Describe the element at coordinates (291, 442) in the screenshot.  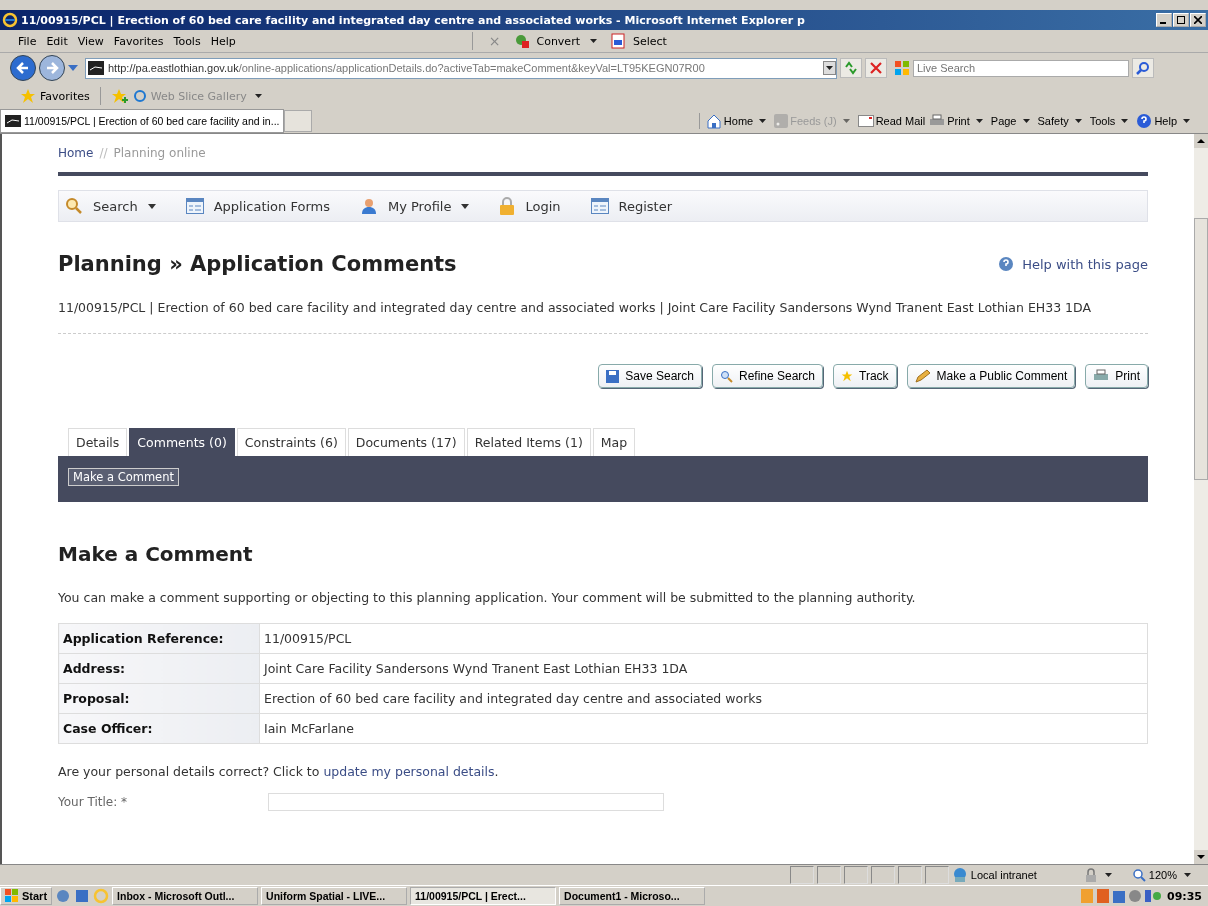
I see `tab: Constraints (6)` at that location.